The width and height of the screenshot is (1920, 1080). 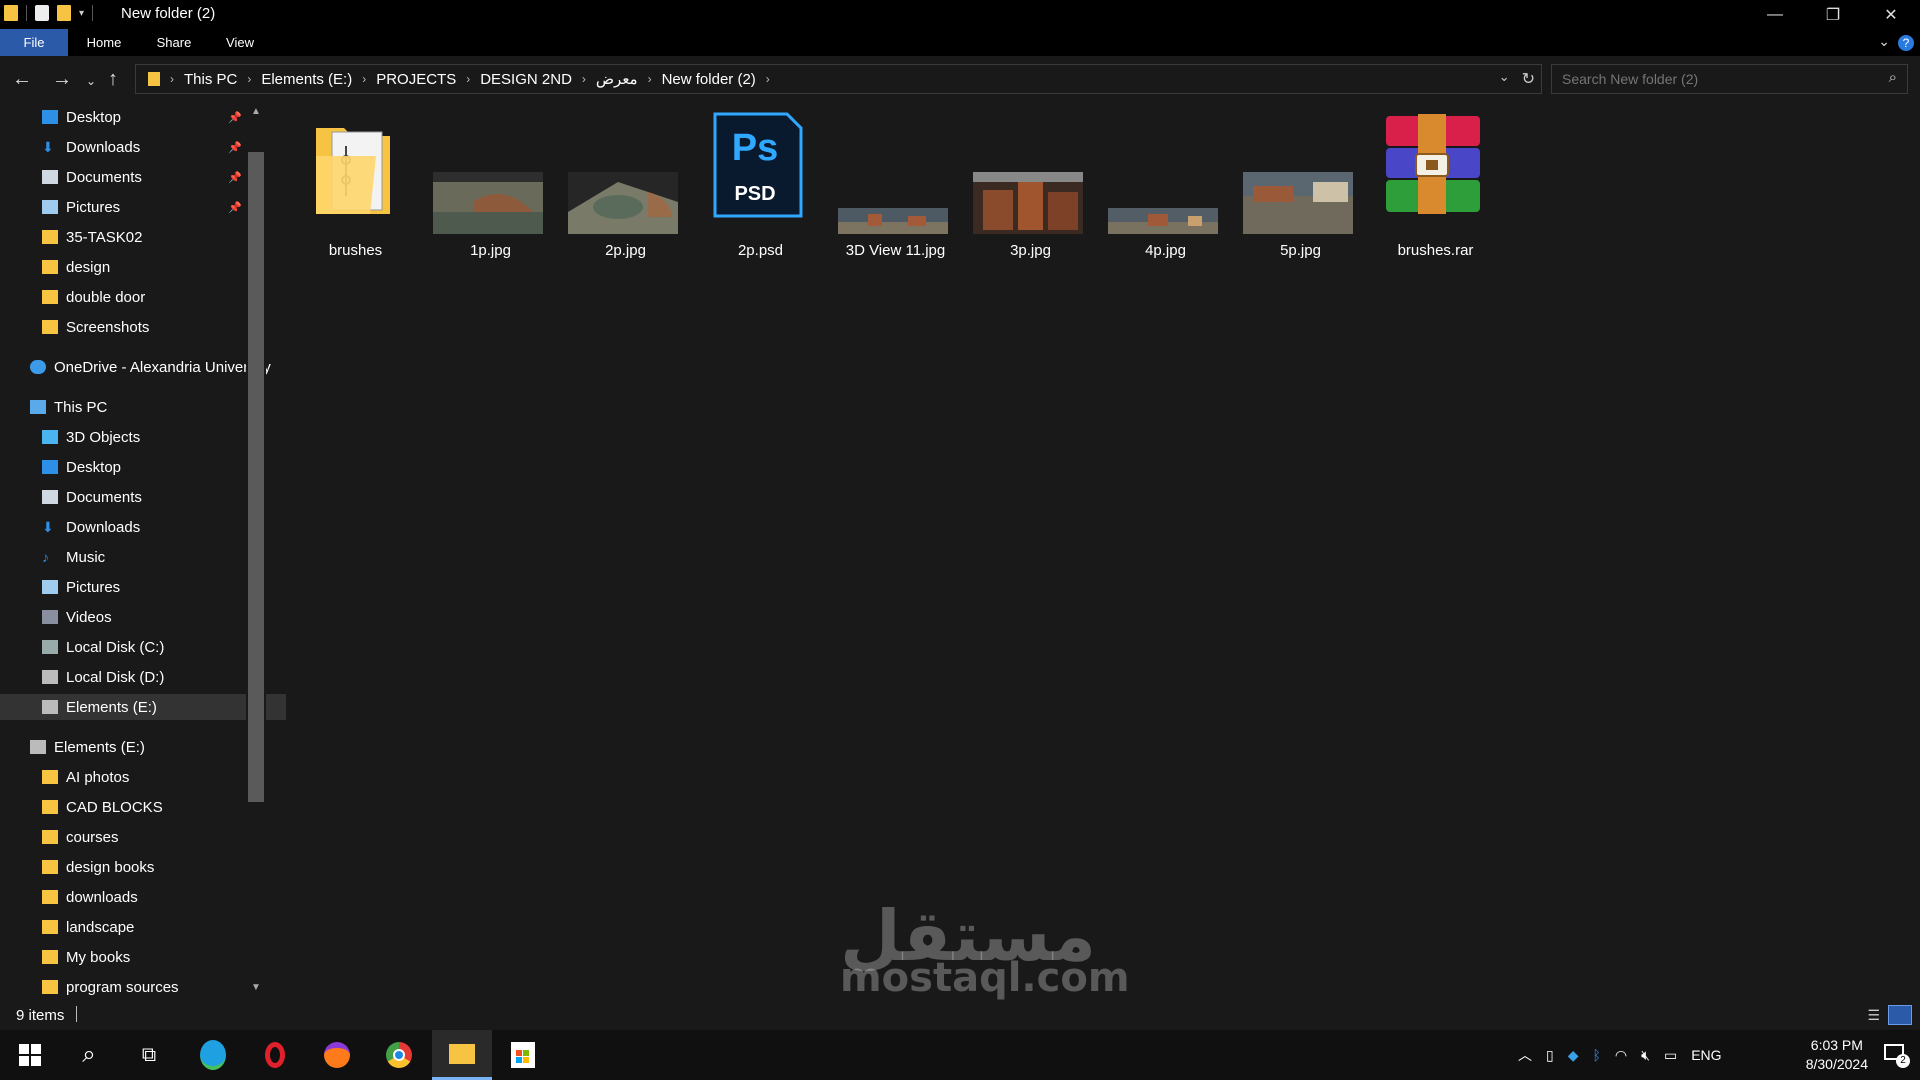 I want to click on tab-file: File, so click(x=34, y=42).